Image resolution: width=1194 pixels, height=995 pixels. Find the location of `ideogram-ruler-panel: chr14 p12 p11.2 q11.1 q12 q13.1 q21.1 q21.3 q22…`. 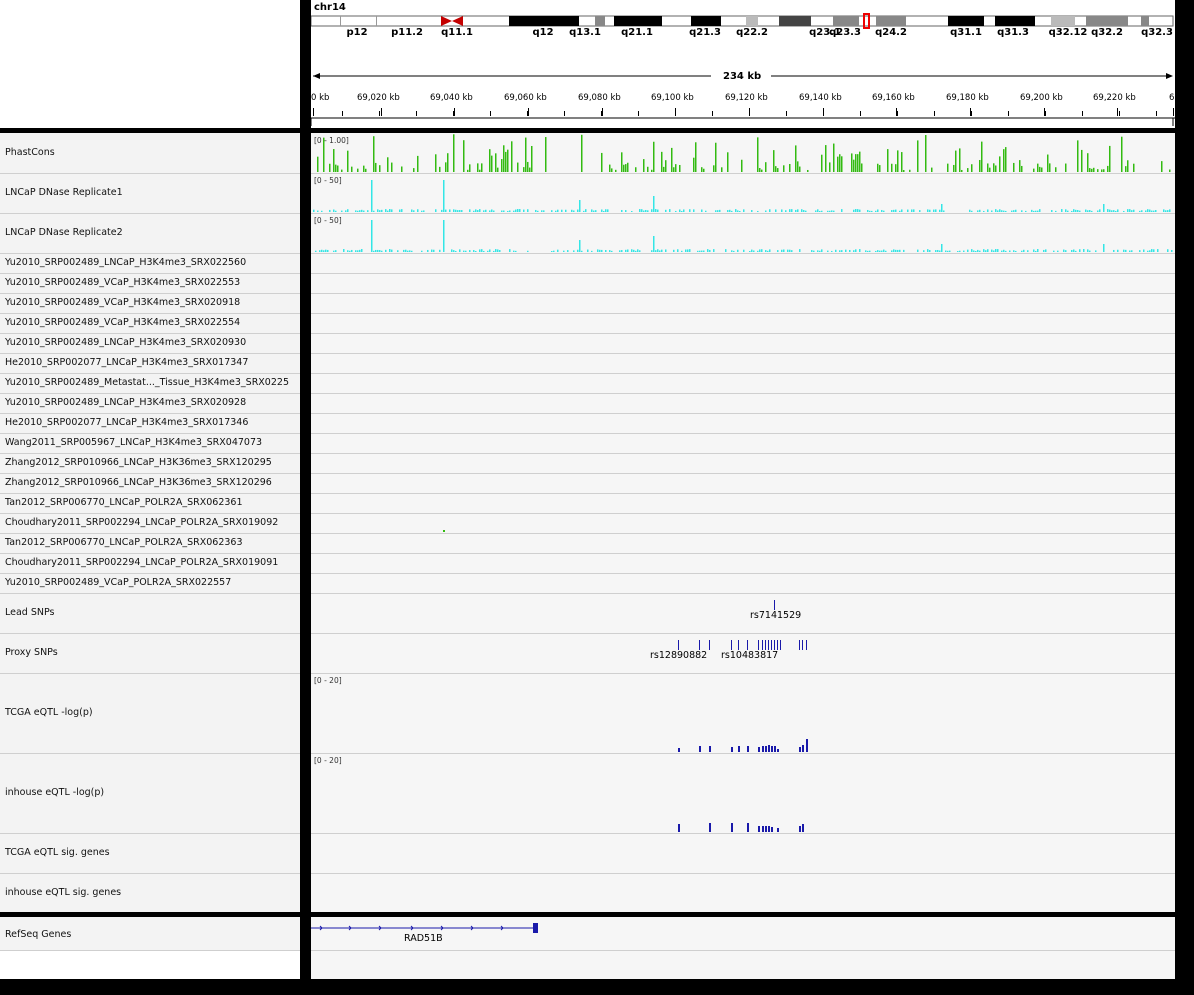

ideogram-ruler-panel: chr14 p12 p11.2 q11.1 q12 q13.1 q21.1 q21.3 q22… is located at coordinates (743, 64).